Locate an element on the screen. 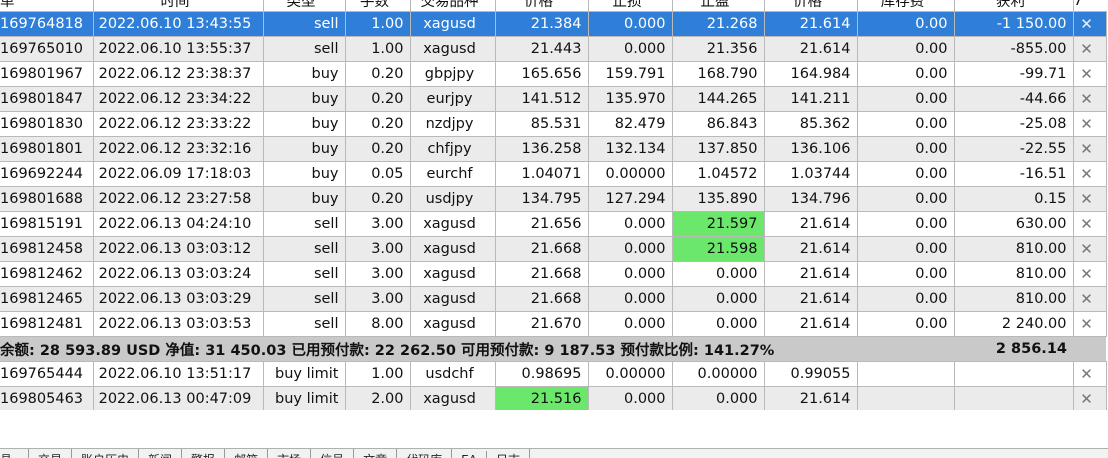 The width and height of the screenshot is (1108, 458). stop-loss-cell: 159.791 is located at coordinates (630, 74).